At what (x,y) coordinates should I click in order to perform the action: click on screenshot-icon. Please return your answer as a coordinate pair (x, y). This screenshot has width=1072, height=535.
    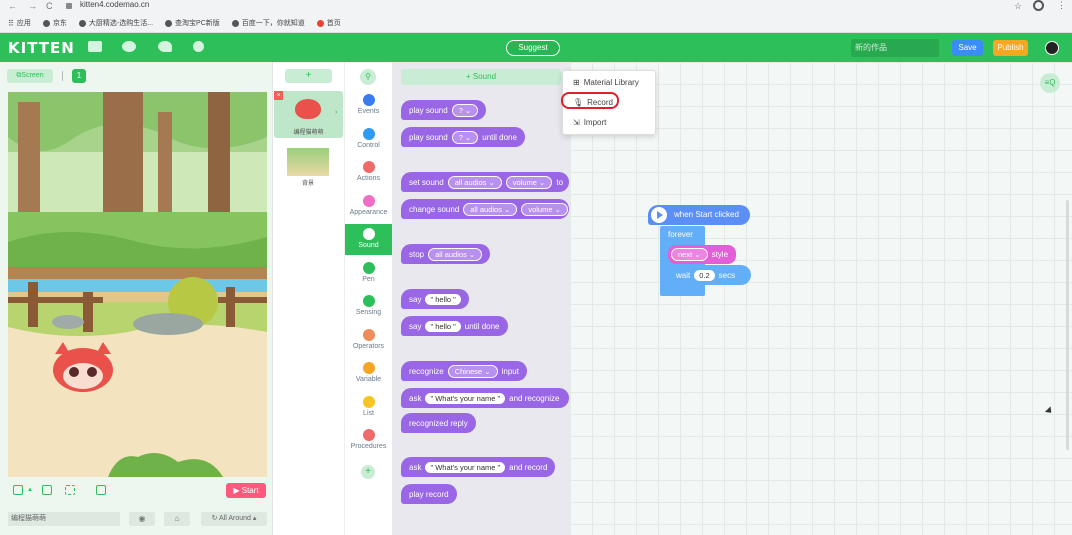
    Looking at the image, I should click on (101, 490).